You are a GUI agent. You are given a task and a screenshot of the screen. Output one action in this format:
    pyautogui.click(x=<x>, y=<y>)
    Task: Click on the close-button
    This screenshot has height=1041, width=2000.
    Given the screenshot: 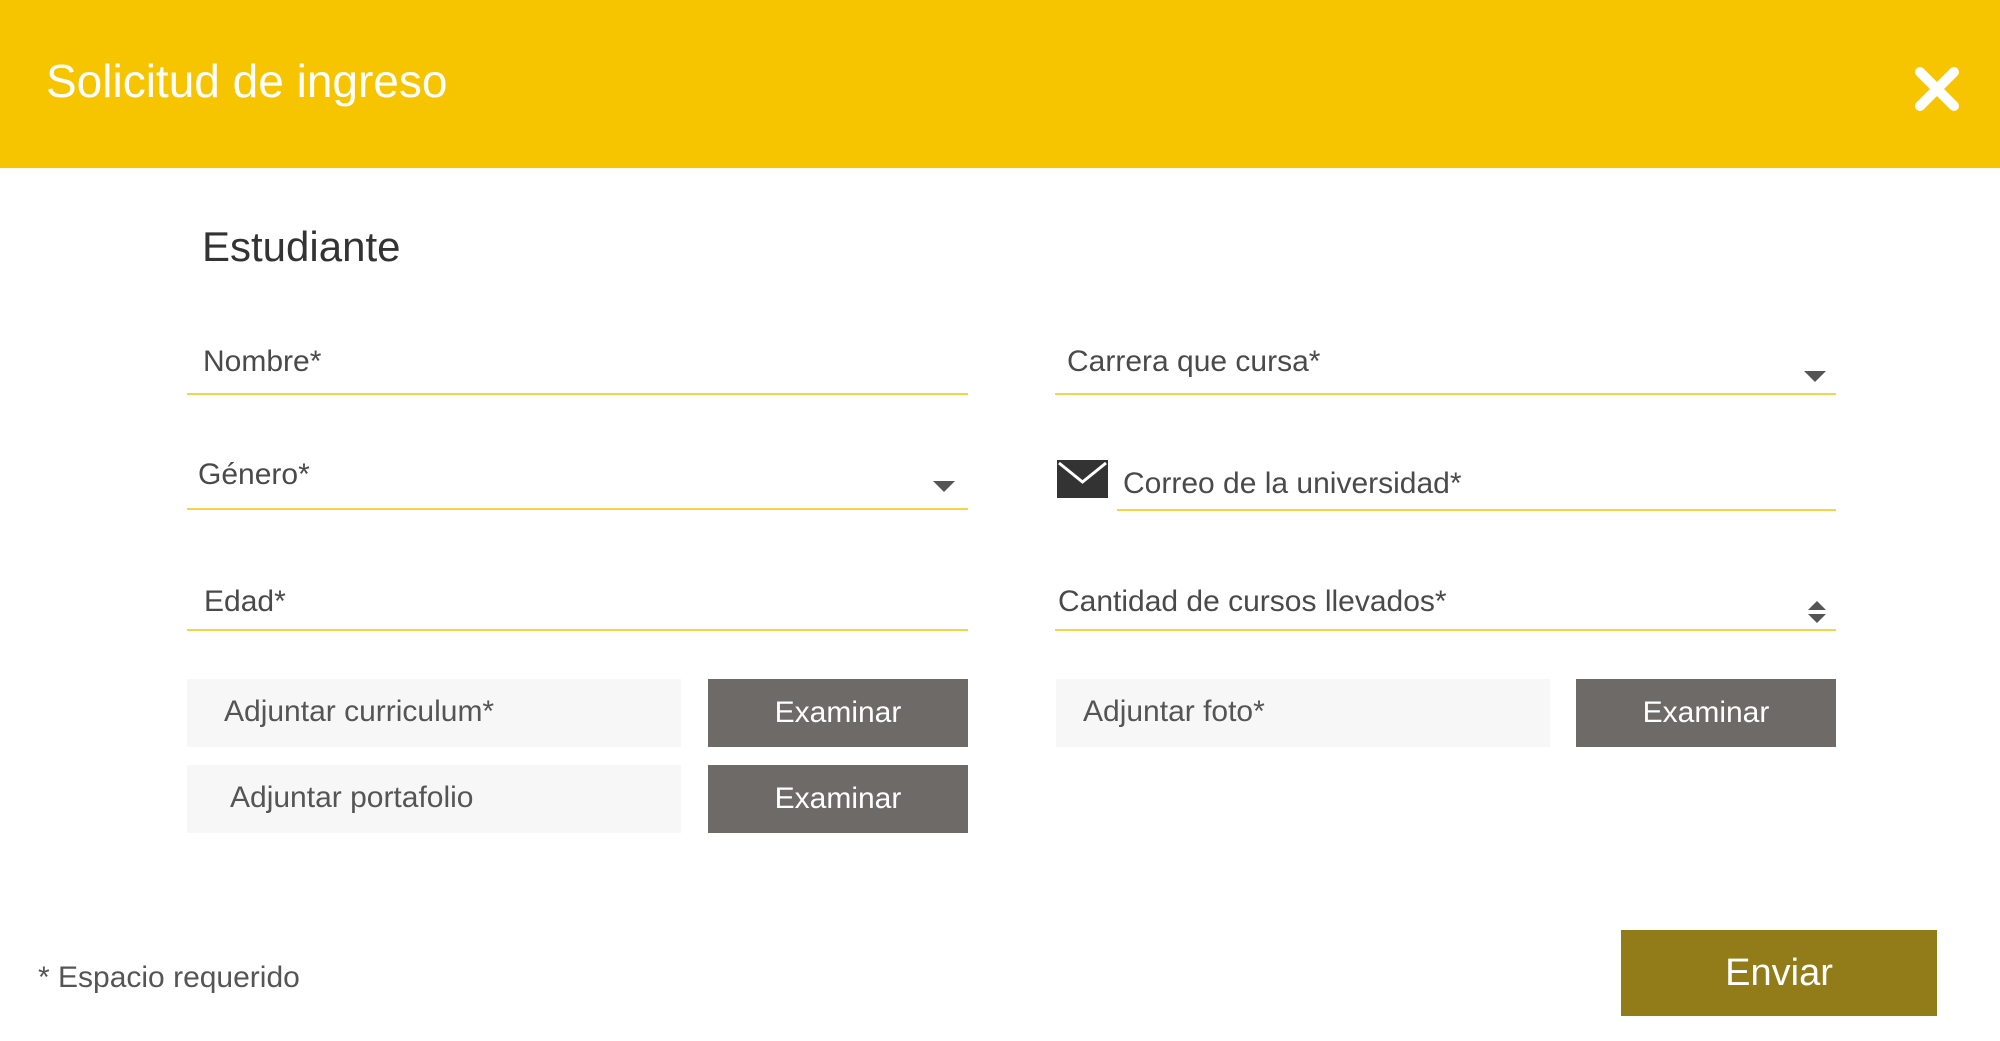 What is the action you would take?
    pyautogui.click(x=1937, y=89)
    